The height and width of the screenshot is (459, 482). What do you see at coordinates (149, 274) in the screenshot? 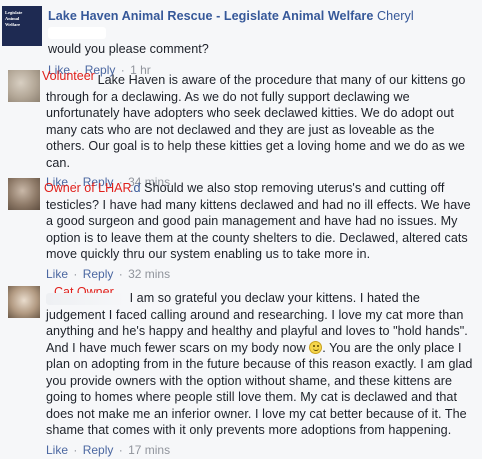
I see `timestamp: 32 mins` at bounding box center [149, 274].